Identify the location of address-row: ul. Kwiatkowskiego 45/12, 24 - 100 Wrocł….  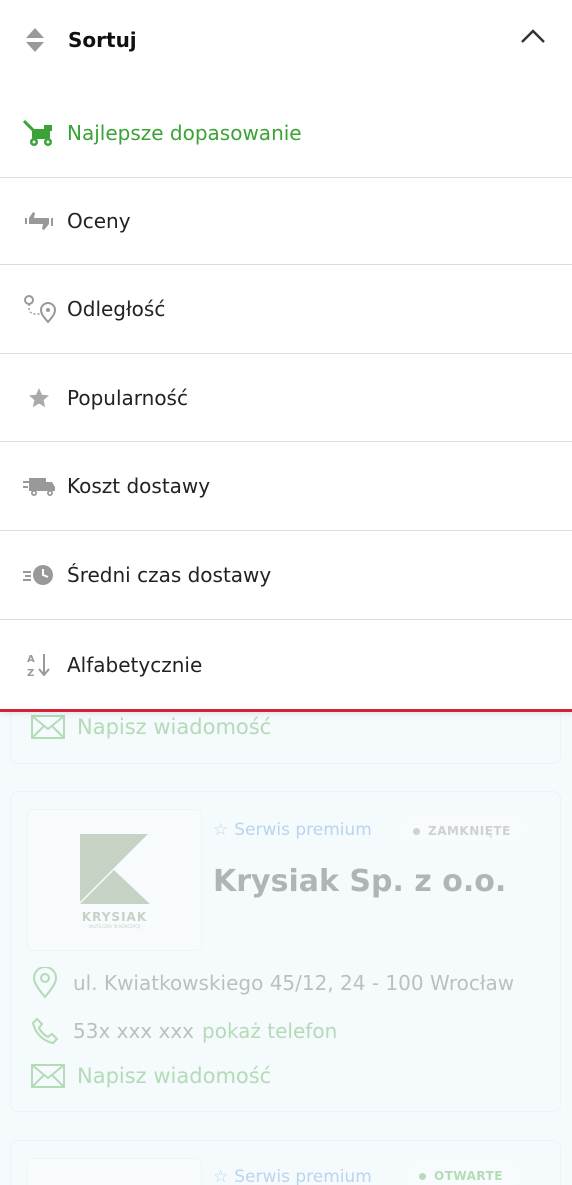
(272, 983).